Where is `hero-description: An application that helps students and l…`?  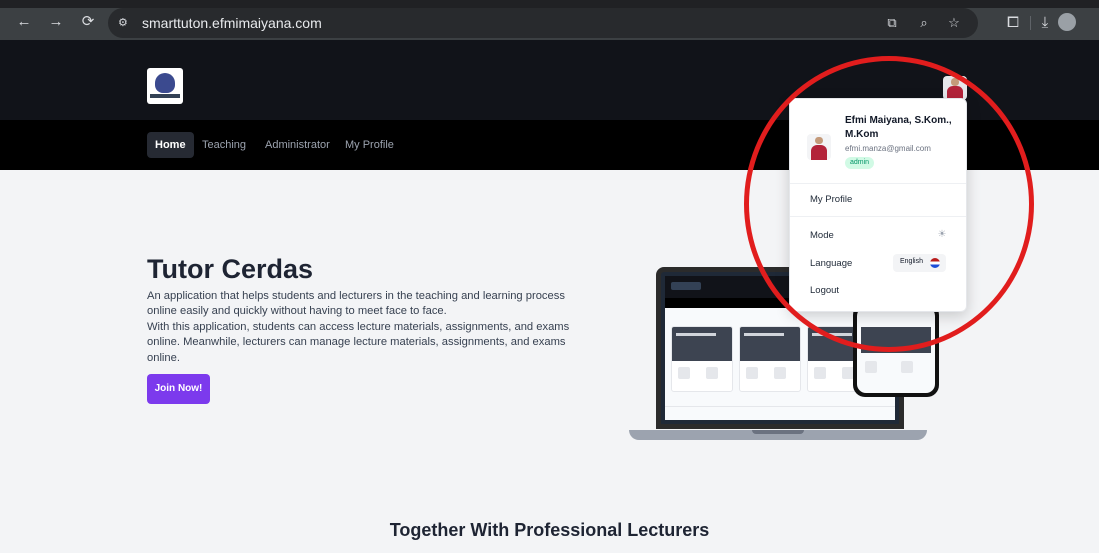 hero-description: An application that helps students and l… is located at coordinates (362, 327).